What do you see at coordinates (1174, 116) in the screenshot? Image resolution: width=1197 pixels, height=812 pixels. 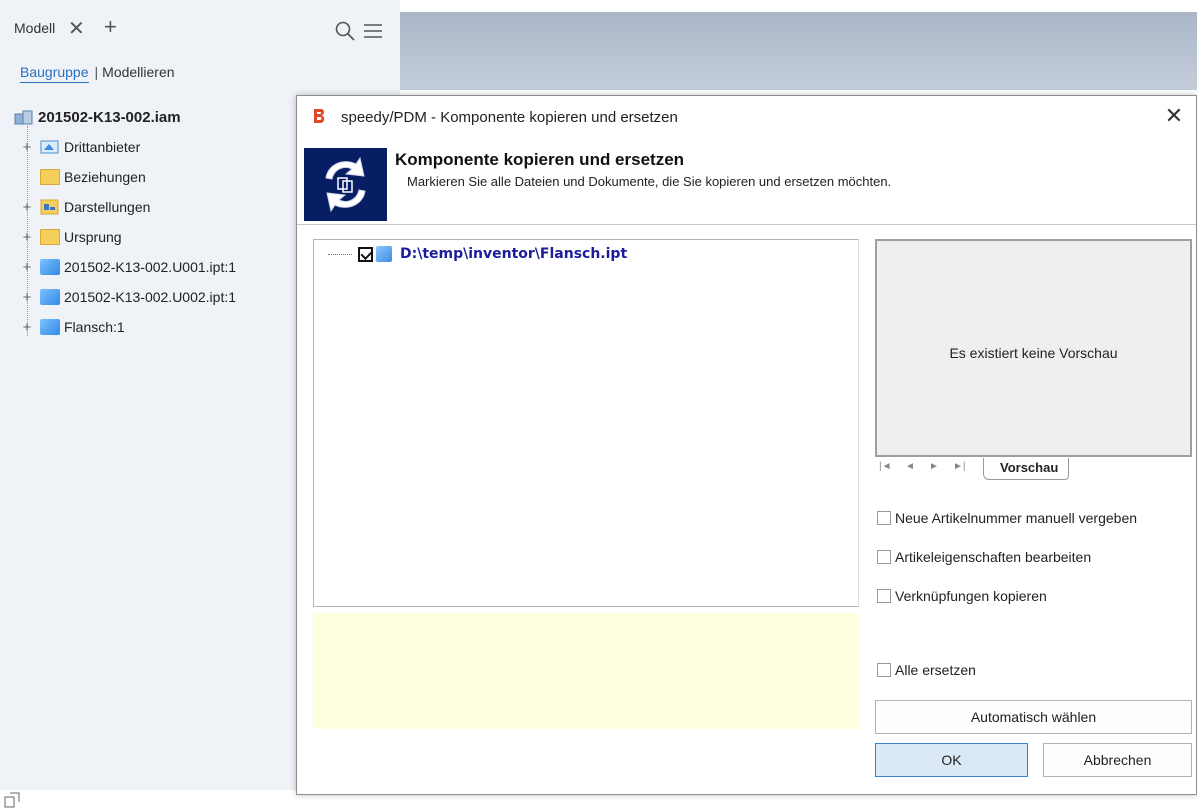 I see `close-button: ✕` at bounding box center [1174, 116].